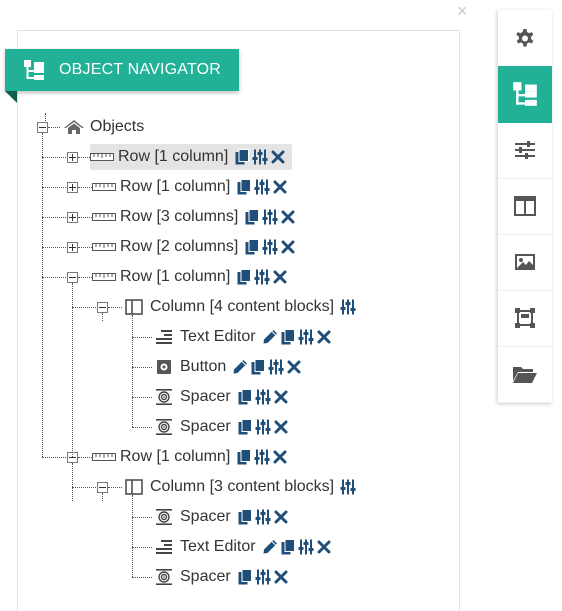  I want to click on sidebar-button-resize, so click(525, 318).